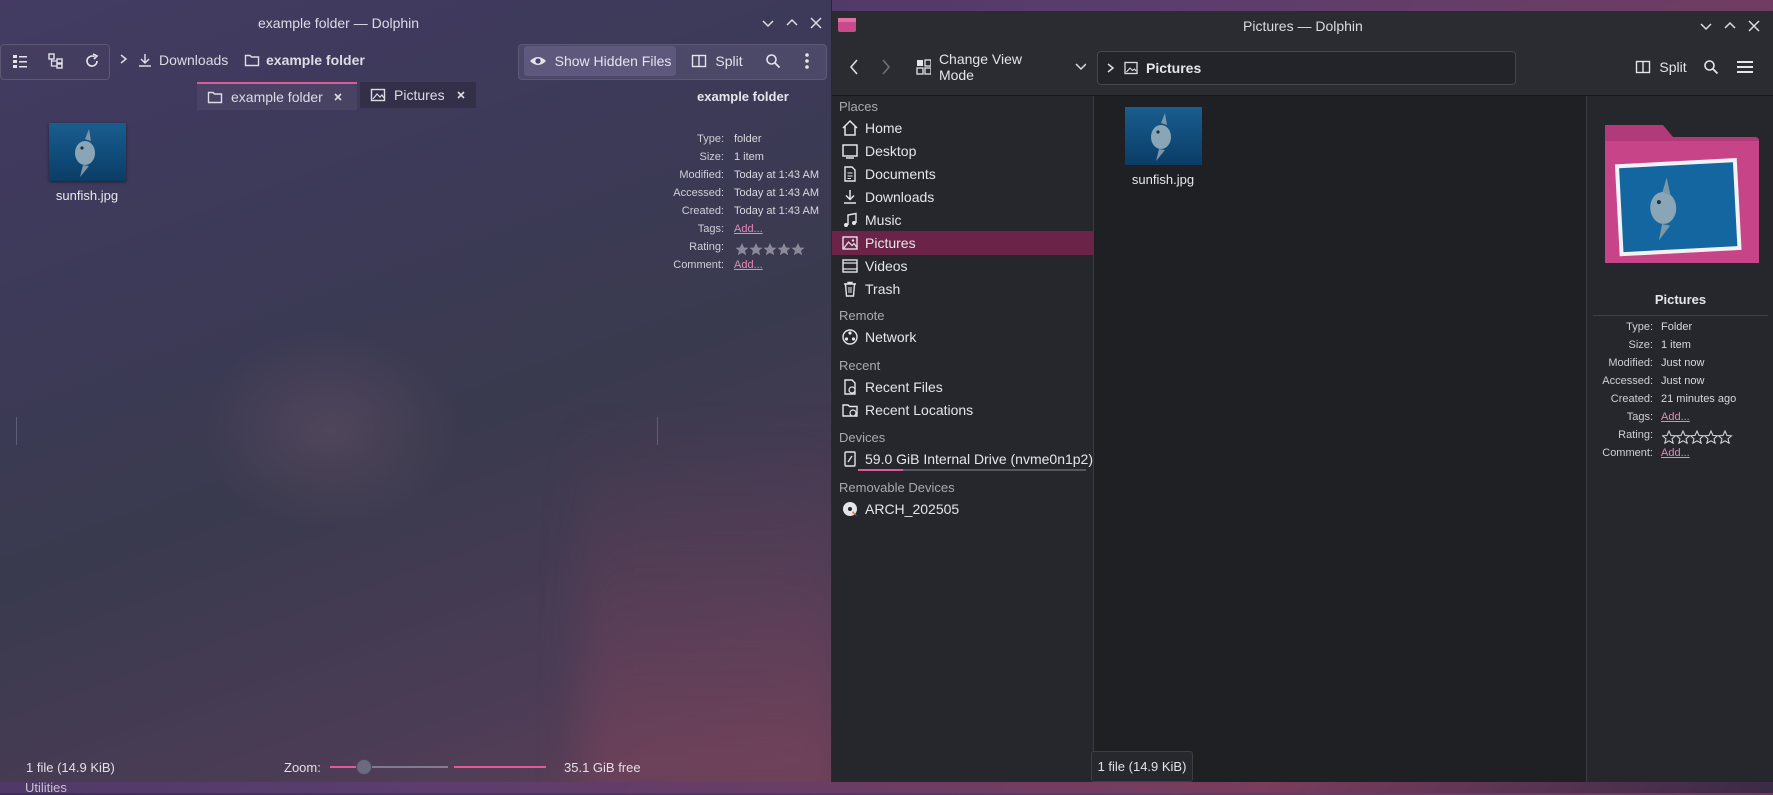  Describe the element at coordinates (962, 243) in the screenshot. I see `sidebar-item-pictures: Pictures` at that location.